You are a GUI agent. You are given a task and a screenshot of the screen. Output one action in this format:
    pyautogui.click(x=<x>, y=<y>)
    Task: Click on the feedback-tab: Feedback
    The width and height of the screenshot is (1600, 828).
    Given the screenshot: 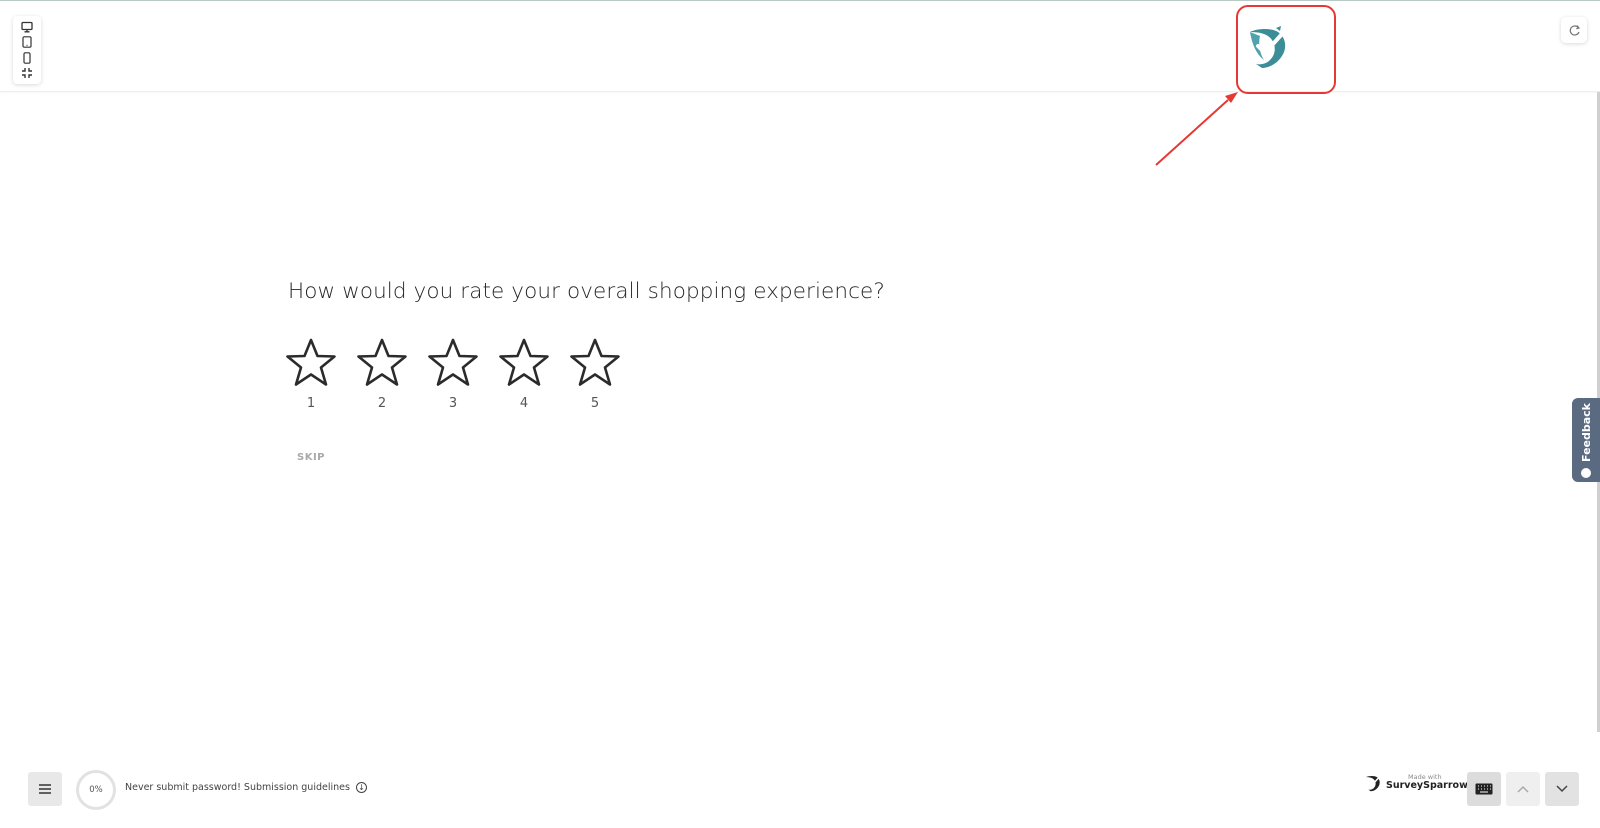 What is the action you would take?
    pyautogui.click(x=1586, y=440)
    